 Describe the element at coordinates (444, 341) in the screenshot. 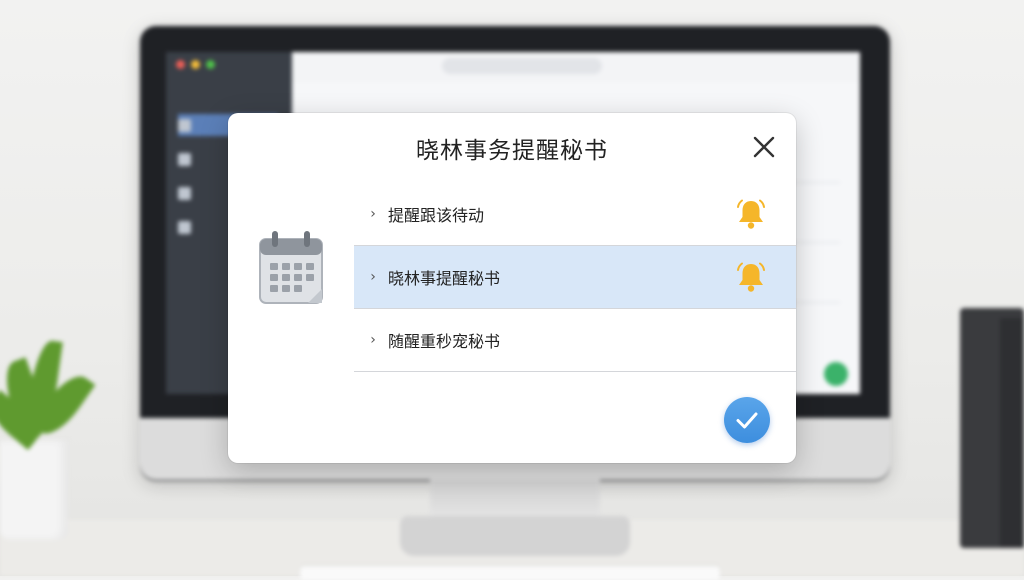

I see `list-item-label: 随醒重秒宠秘书` at that location.